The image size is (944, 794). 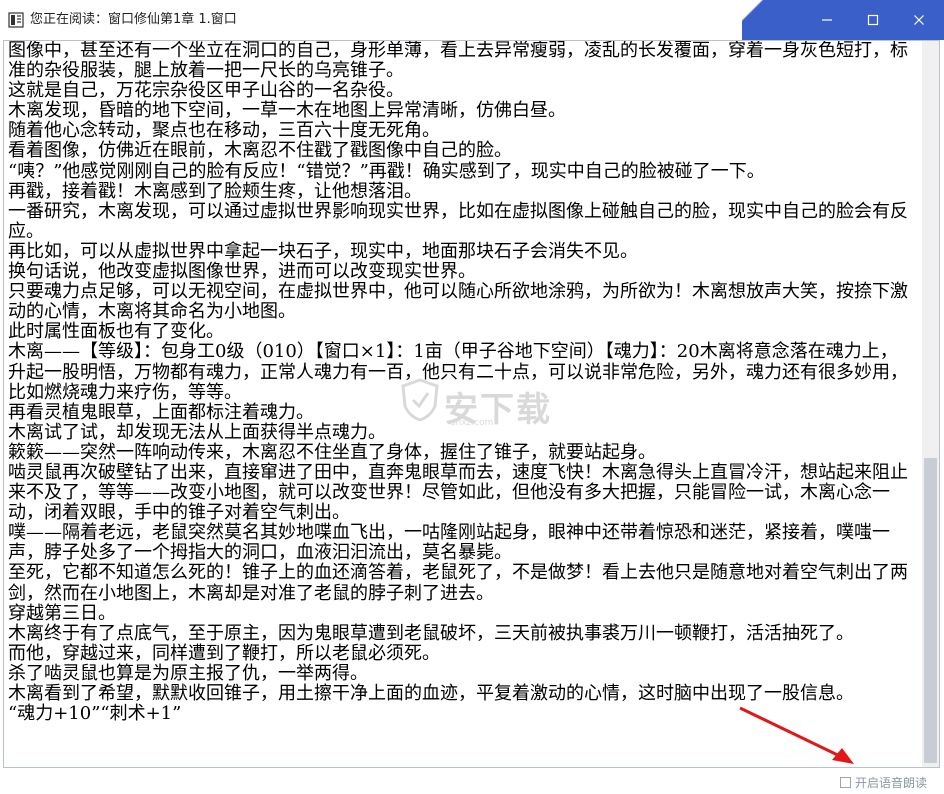 I want to click on maximize-icon, so click(x=873, y=20).